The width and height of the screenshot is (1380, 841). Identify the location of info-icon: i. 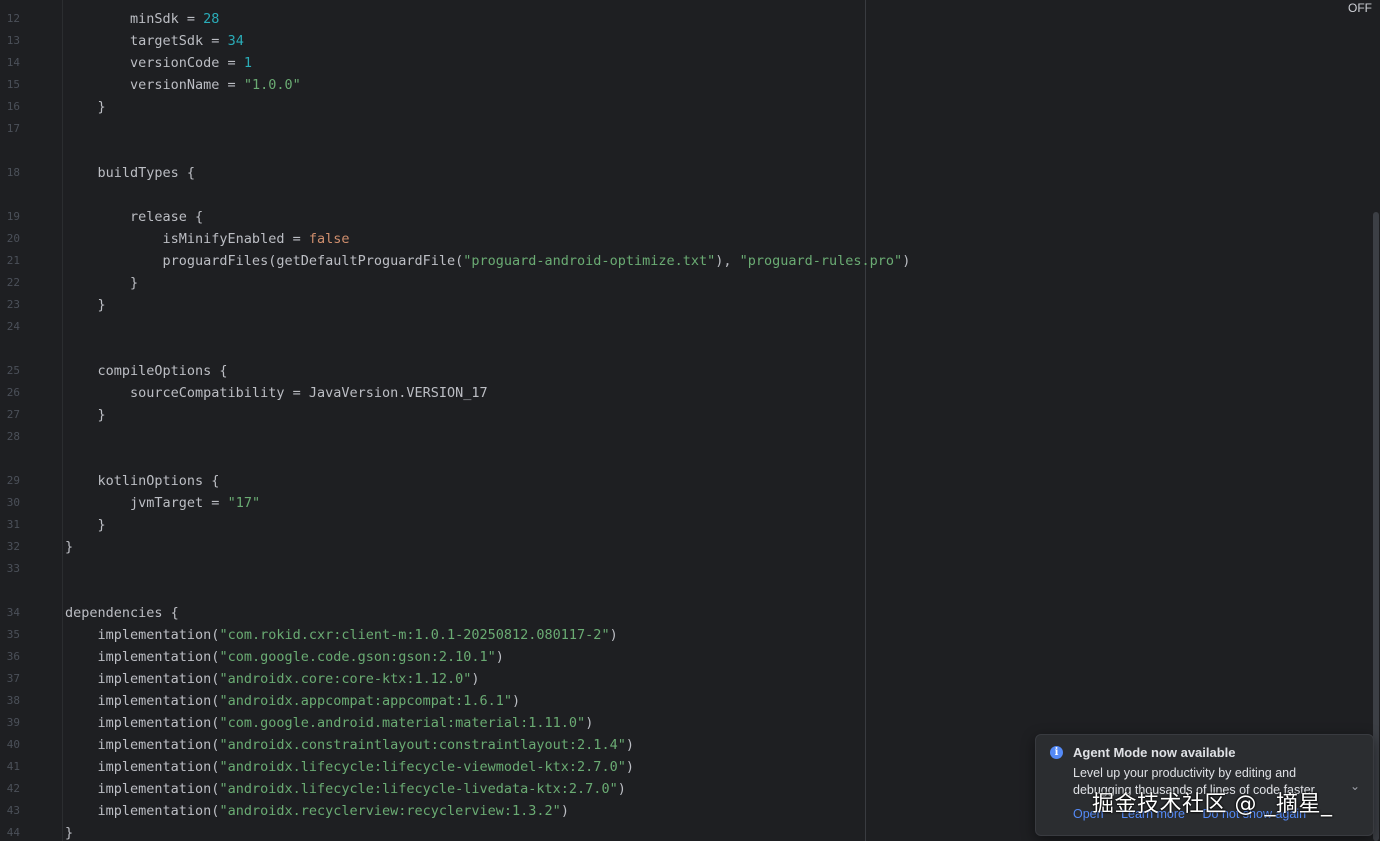
(1056, 752).